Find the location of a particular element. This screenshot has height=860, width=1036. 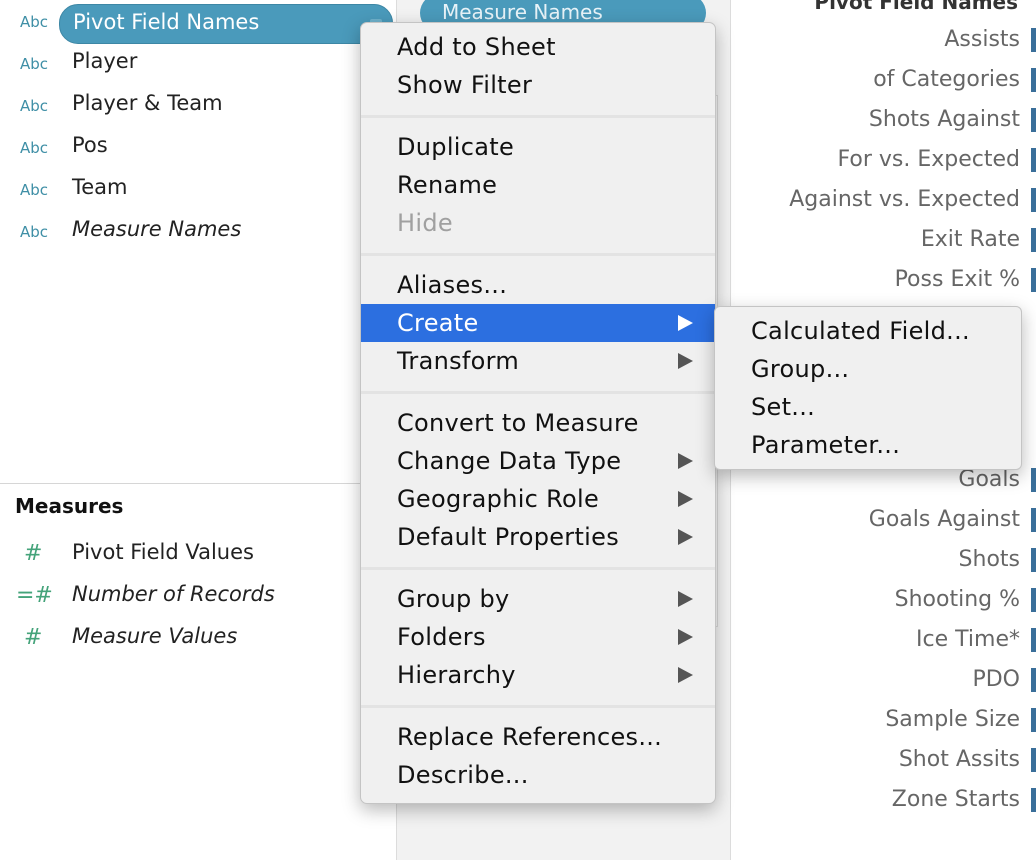

menu-item-label: Convert to Measure is located at coordinates (518, 423).